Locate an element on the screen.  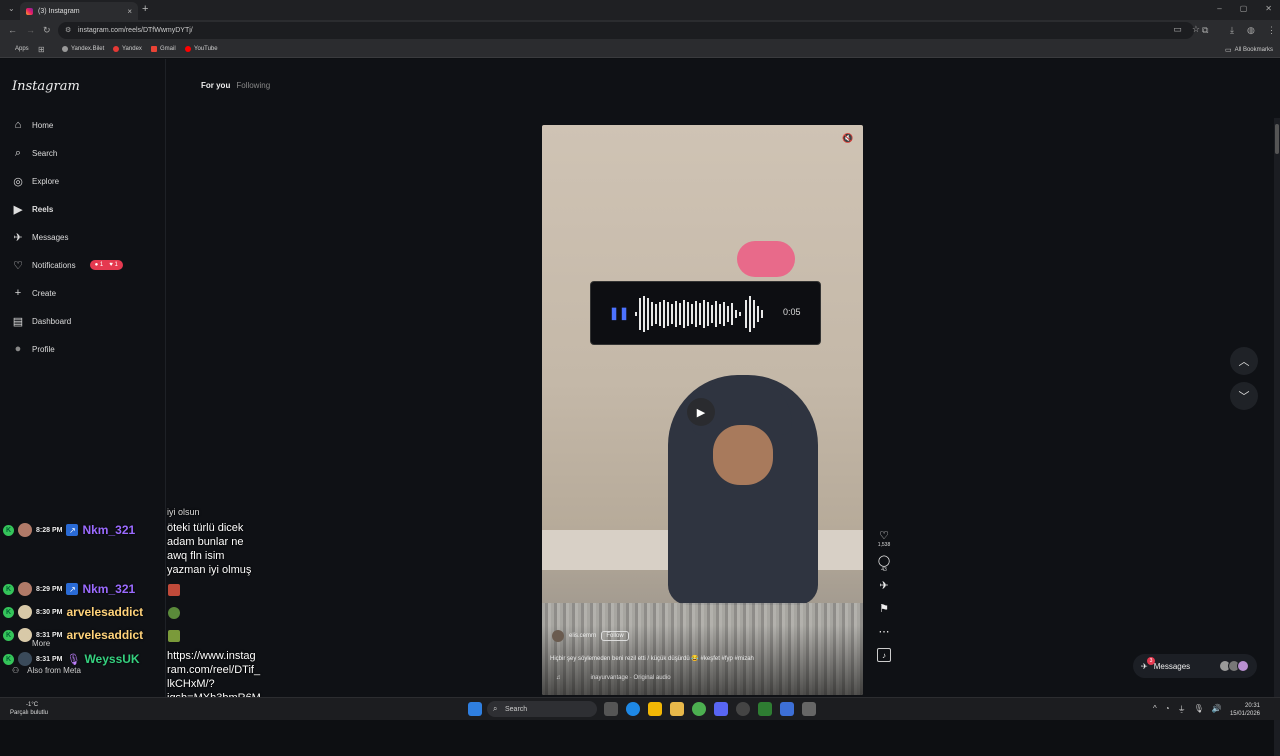
tab-instagram: (3) Instagram × is located at coordinates (79, 11).